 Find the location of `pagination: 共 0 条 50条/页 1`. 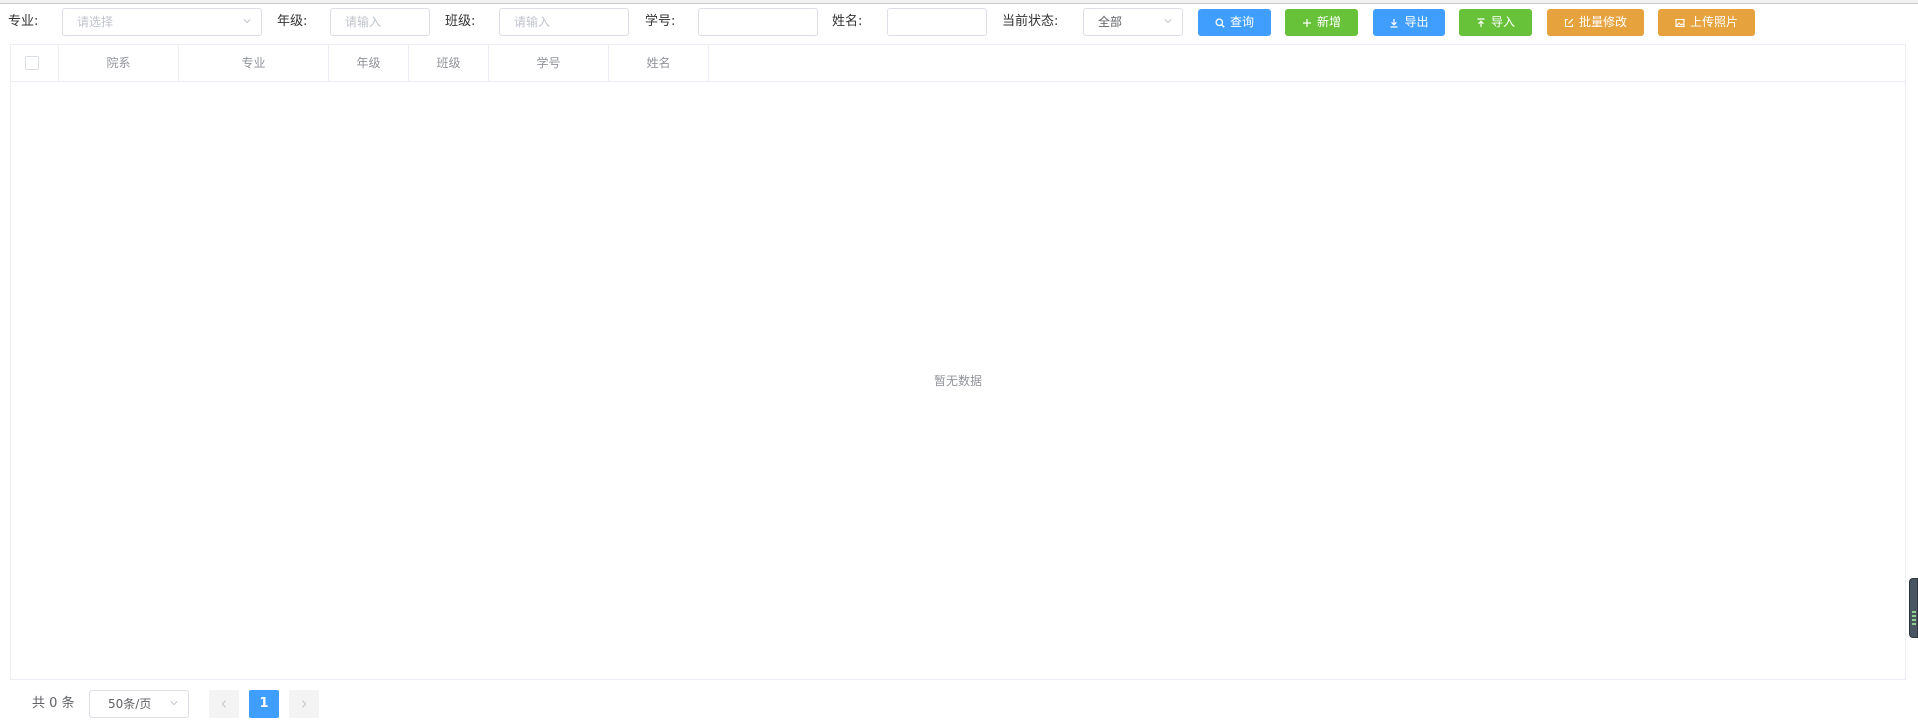

pagination: 共 0 条 50条/页 1 is located at coordinates (959, 704).